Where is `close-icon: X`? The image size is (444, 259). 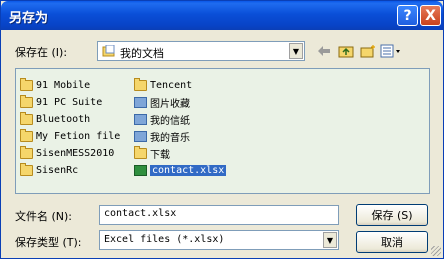
close-icon: X is located at coordinates (430, 15).